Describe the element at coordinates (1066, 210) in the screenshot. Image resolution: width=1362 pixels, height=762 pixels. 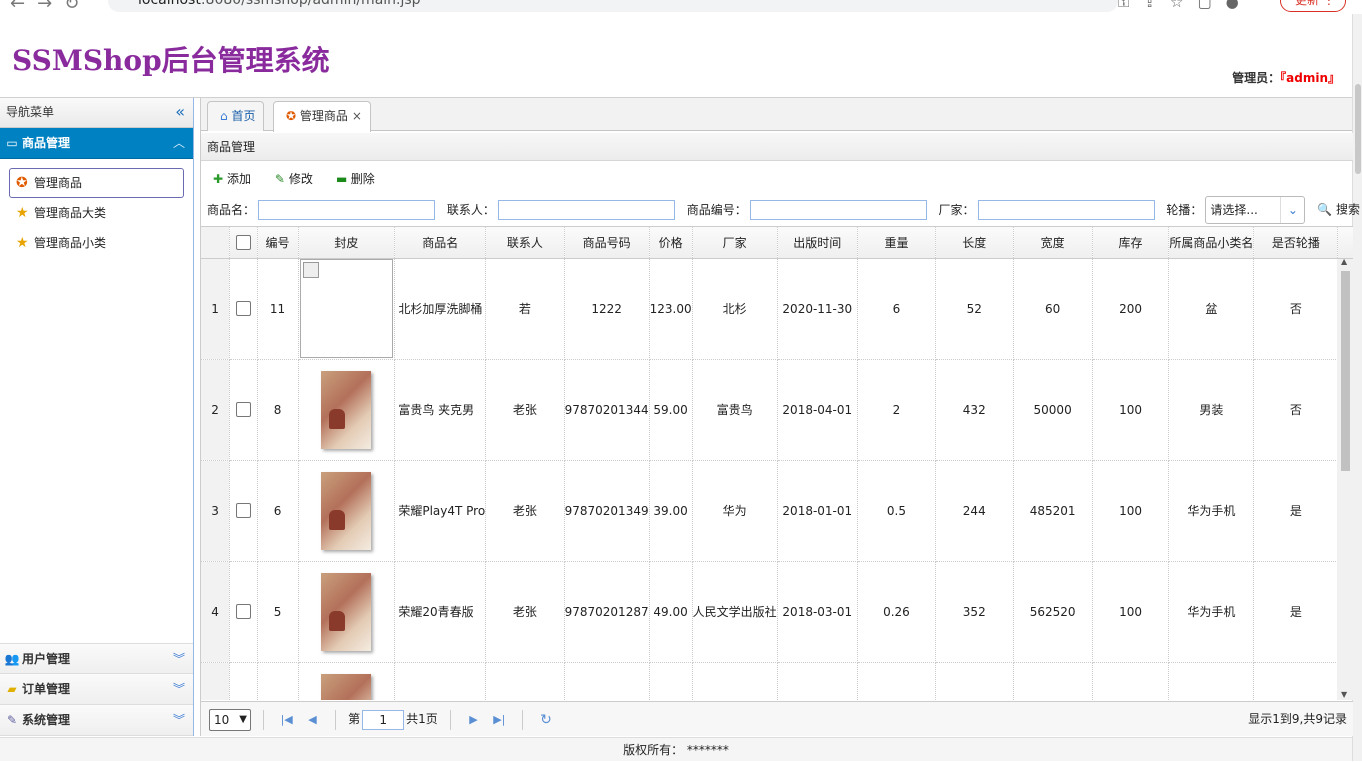
I see `maker-input` at that location.